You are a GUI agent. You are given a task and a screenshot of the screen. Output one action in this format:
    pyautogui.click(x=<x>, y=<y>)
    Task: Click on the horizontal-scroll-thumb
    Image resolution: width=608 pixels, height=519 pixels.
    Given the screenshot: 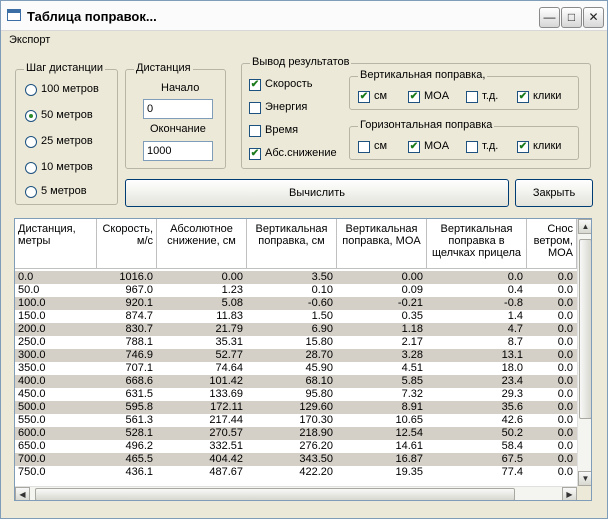 What is the action you would take?
    pyautogui.click(x=275, y=494)
    